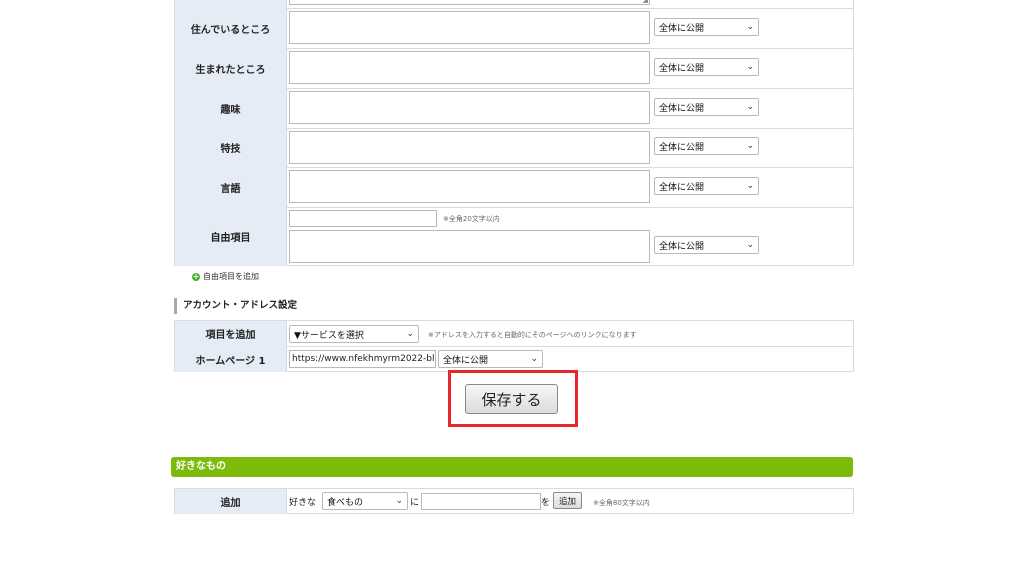 The image size is (1024, 561). What do you see at coordinates (481, 501) in the screenshot?
I see `likes-text-input` at bounding box center [481, 501].